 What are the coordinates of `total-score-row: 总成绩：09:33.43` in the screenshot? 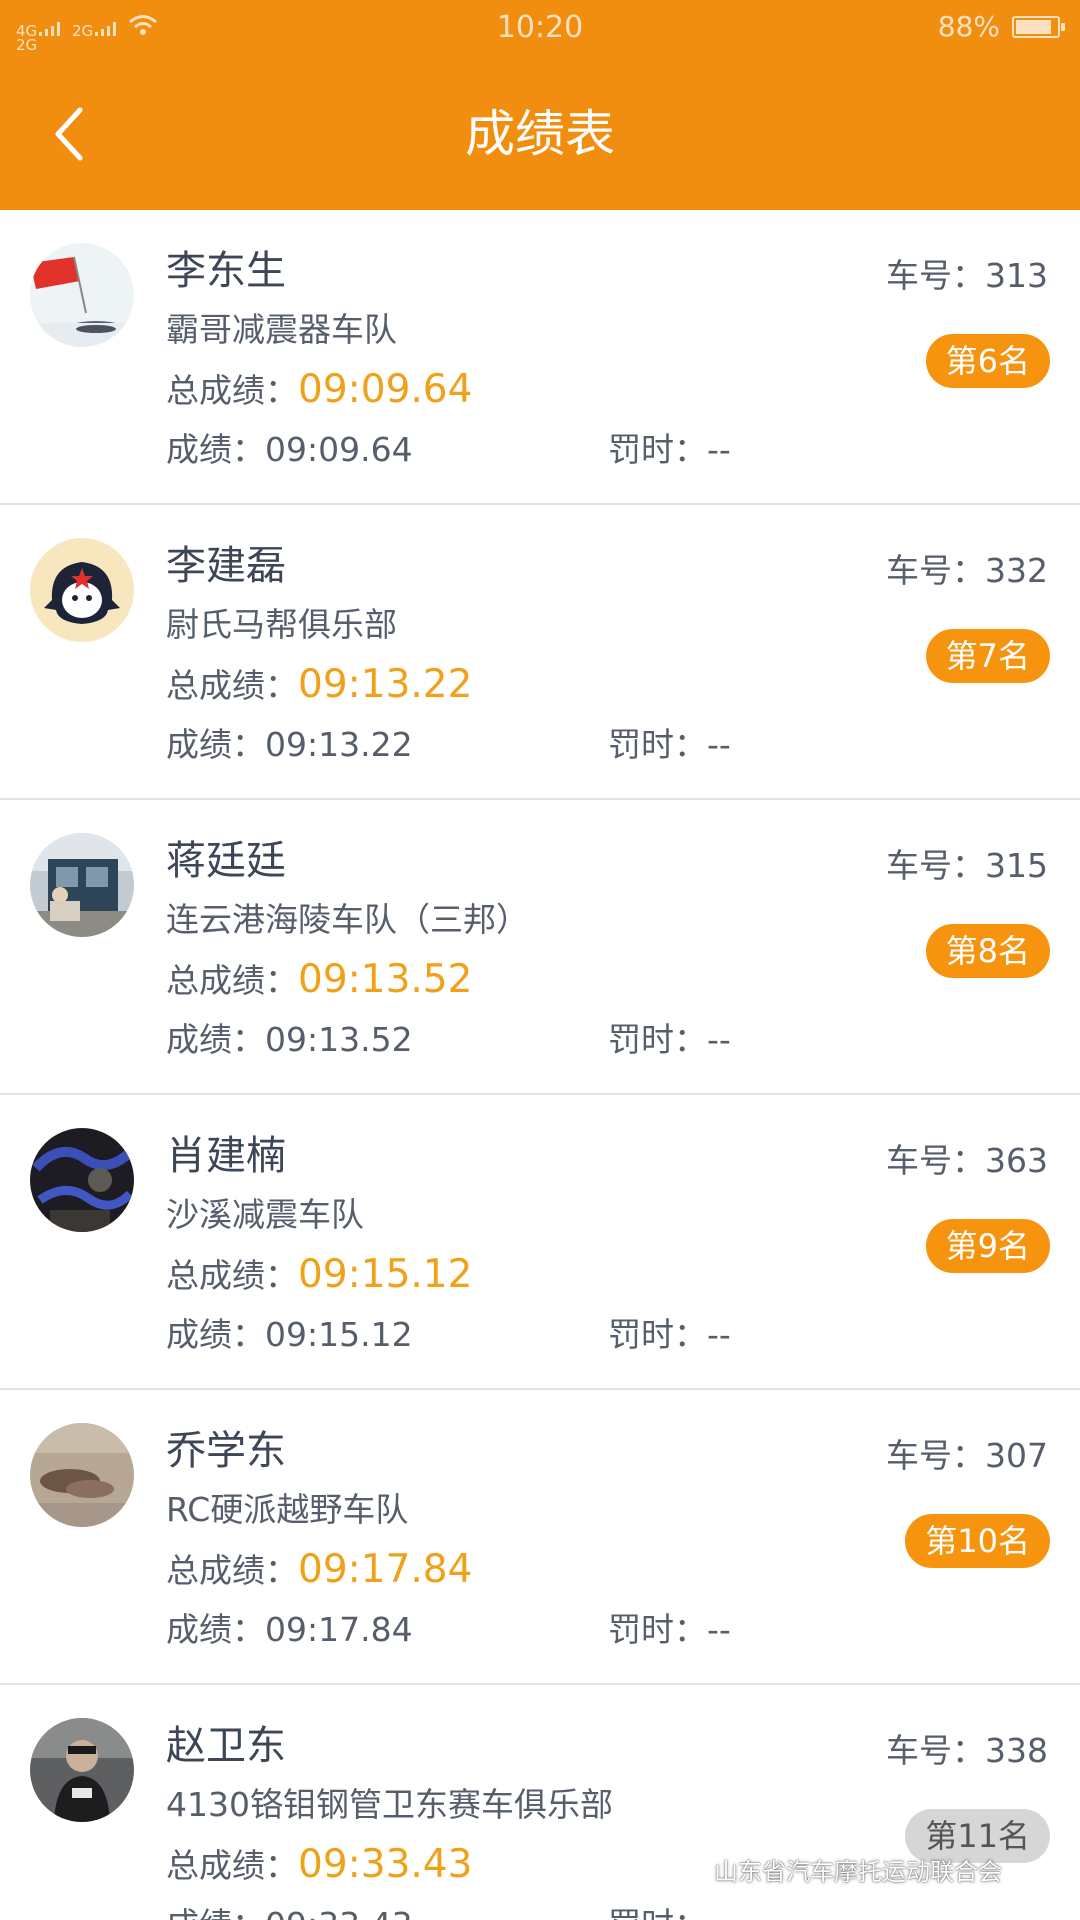 It's located at (319, 1865).